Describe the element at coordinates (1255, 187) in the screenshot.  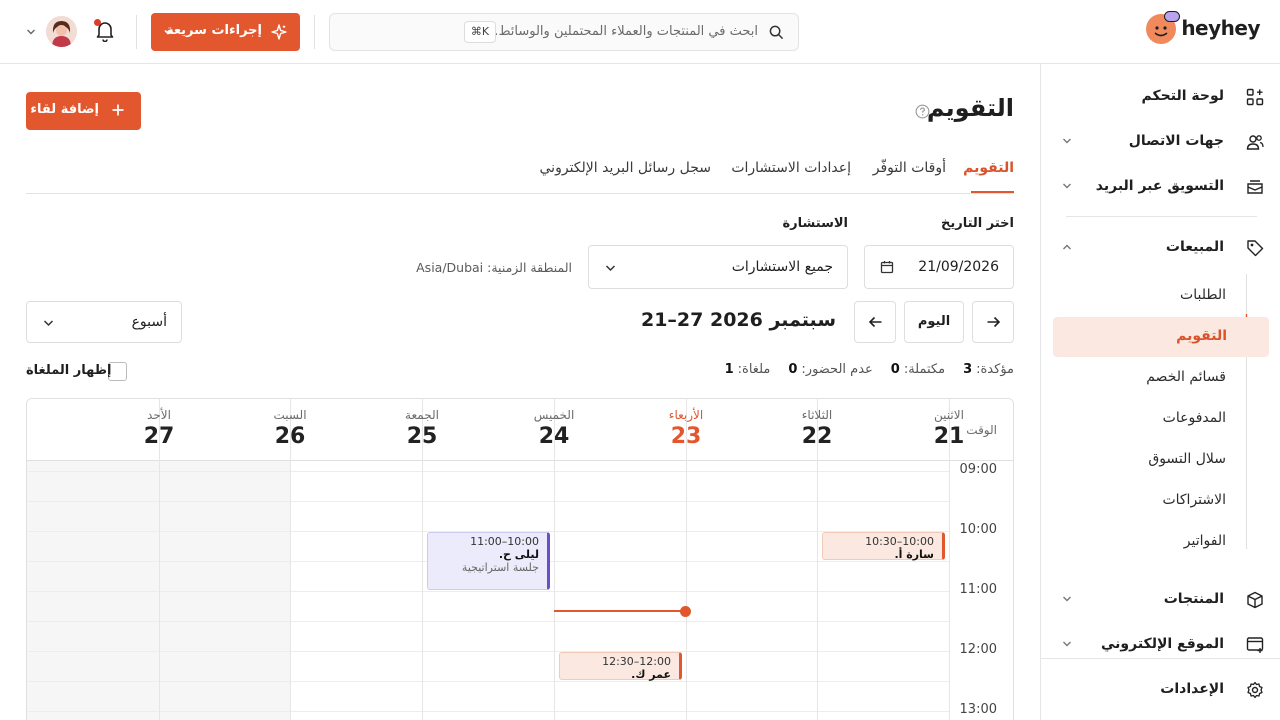
I see `email-marketing-icon` at that location.